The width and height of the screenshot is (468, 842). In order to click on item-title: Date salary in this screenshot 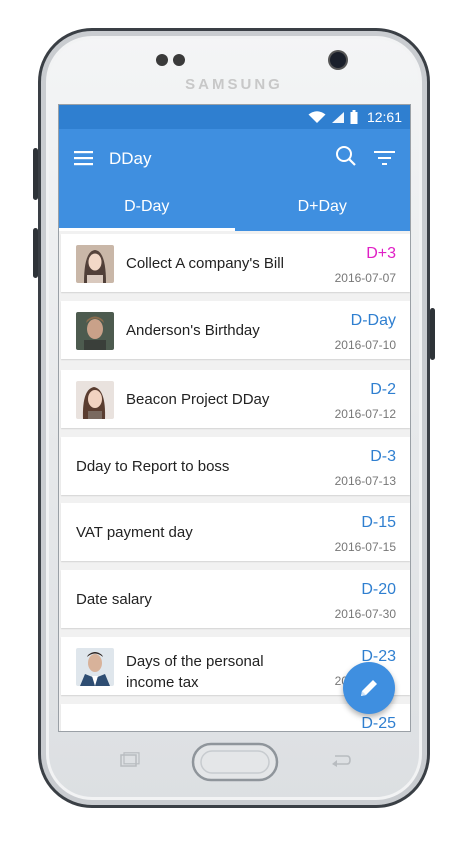, I will do `click(114, 599)`.